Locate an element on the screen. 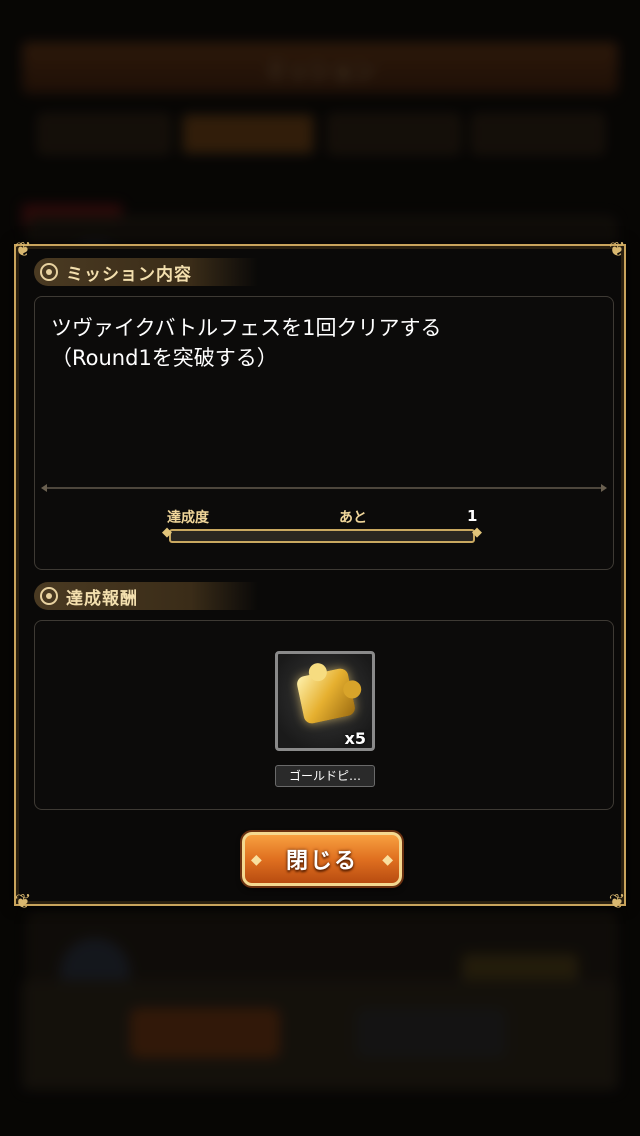 This screenshot has height=1136, width=640. divider is located at coordinates (324, 488).